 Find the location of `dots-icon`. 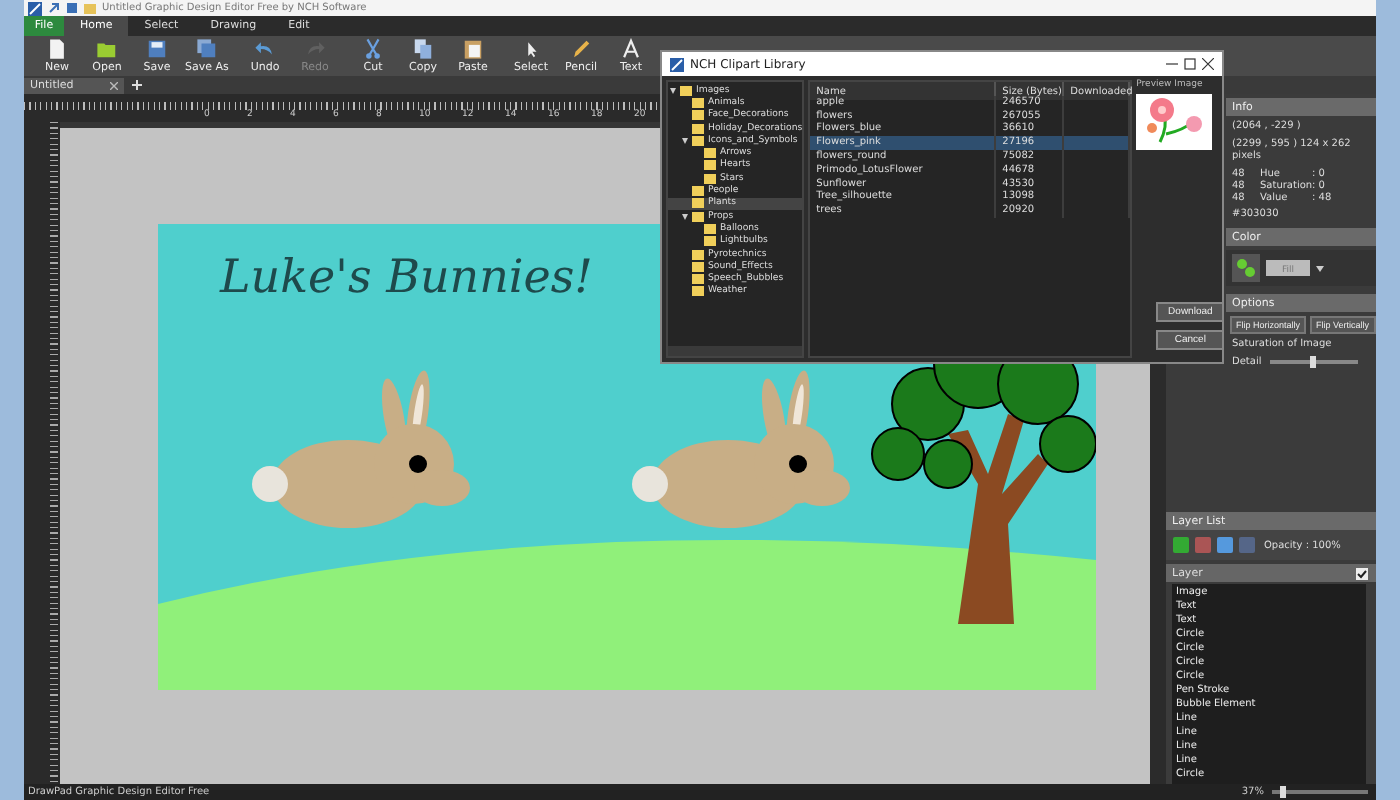

dots-icon is located at coordinates (1246, 268).